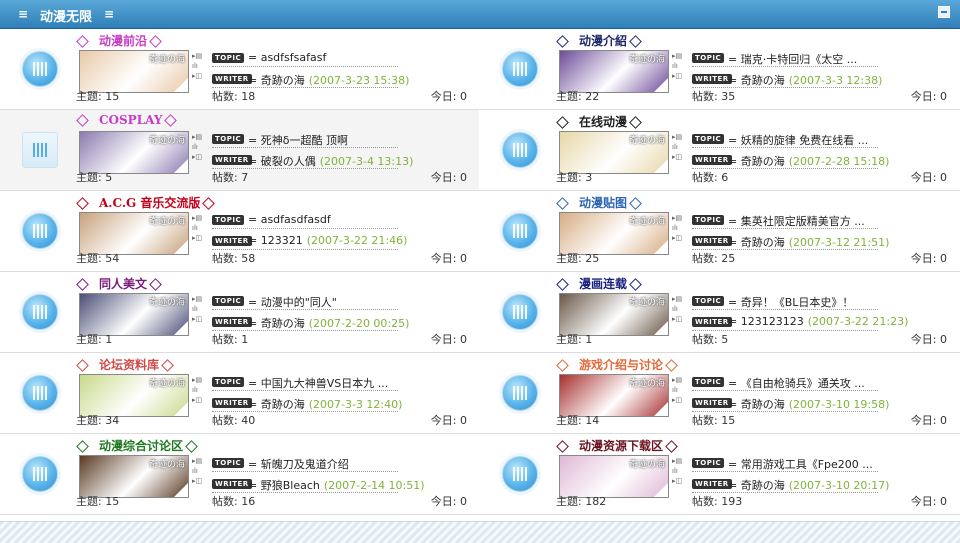 The image size is (960, 543). I want to click on forum-name: 游戏介绍与讨论, so click(621, 365).